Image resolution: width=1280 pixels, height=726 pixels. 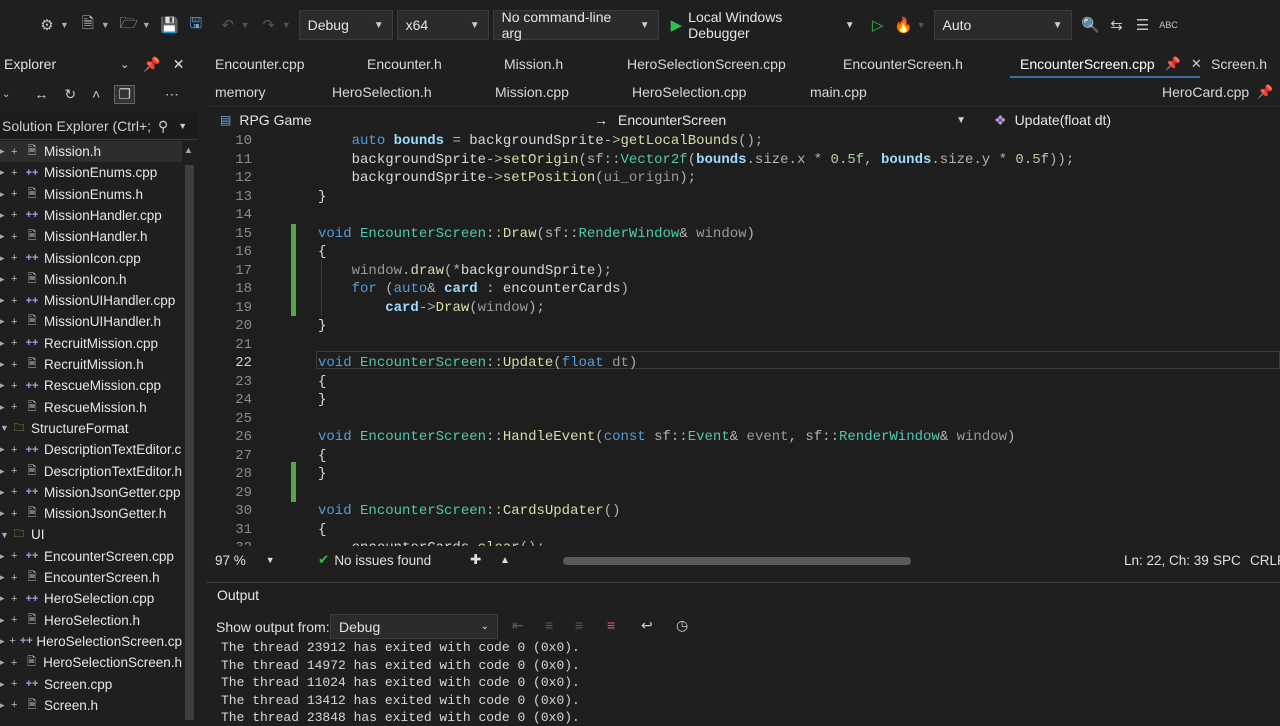 What do you see at coordinates (6, 94) in the screenshot?
I see `collapse-icon: ⌄` at bounding box center [6, 94].